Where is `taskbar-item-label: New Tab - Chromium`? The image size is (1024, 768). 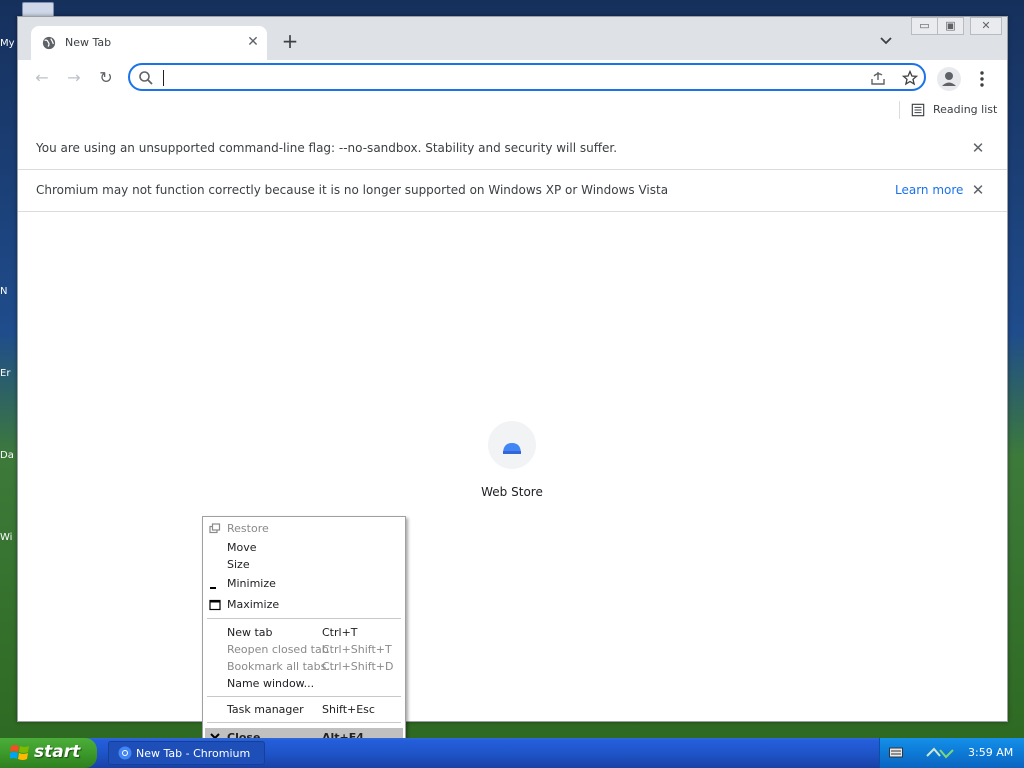
taskbar-item-label: New Tab - Chromium is located at coordinates (193, 753).